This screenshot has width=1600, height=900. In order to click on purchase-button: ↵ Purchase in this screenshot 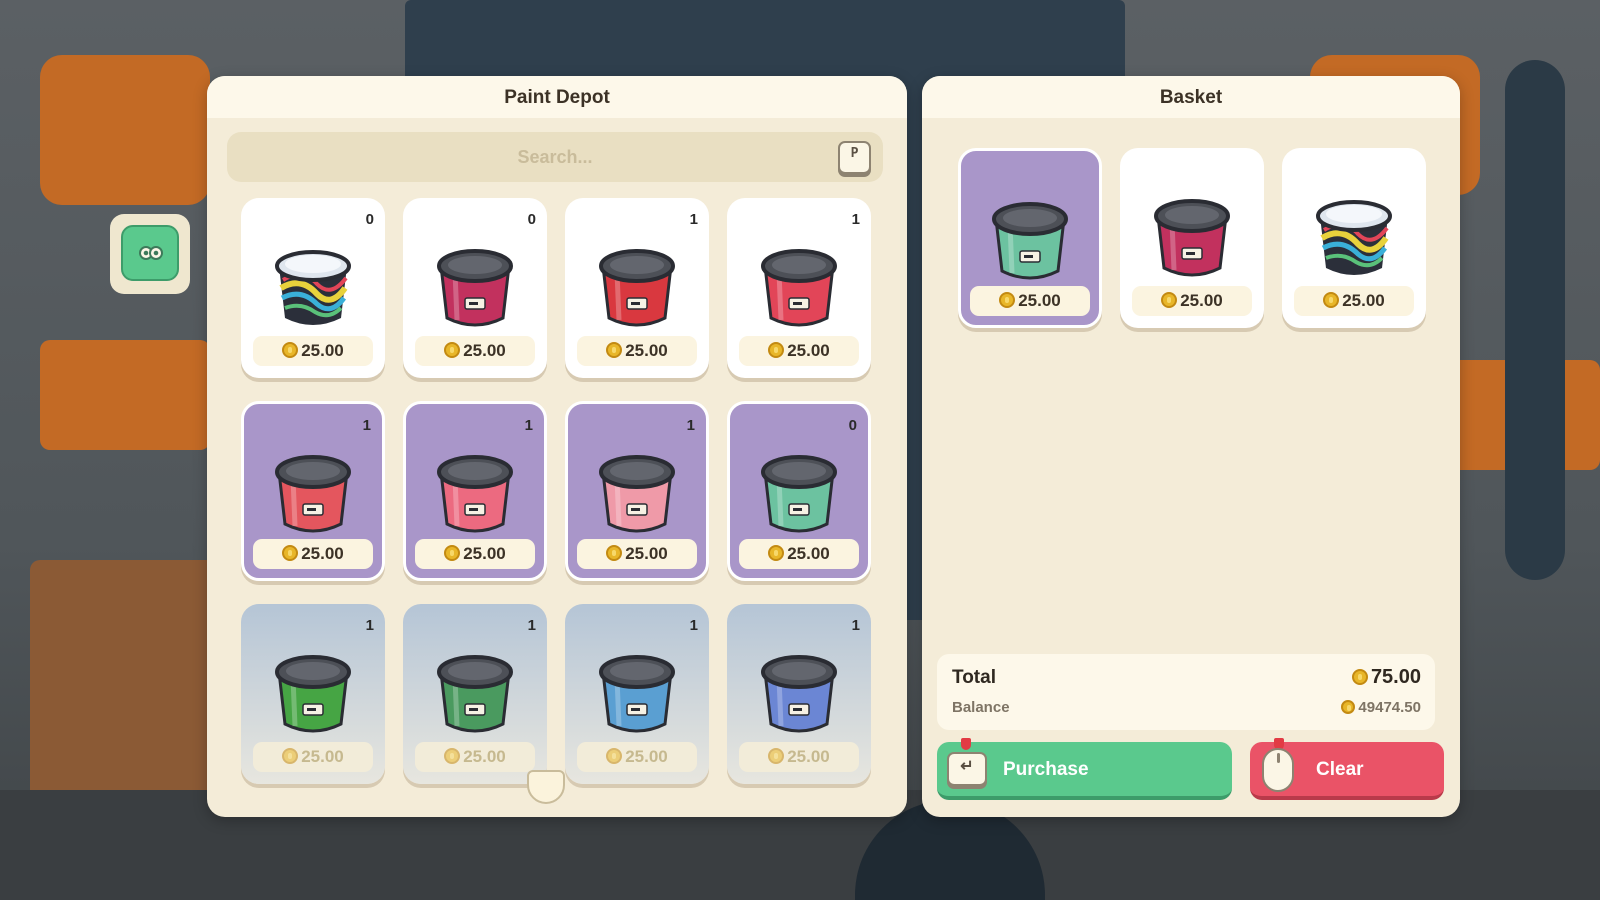, I will do `click(1084, 769)`.